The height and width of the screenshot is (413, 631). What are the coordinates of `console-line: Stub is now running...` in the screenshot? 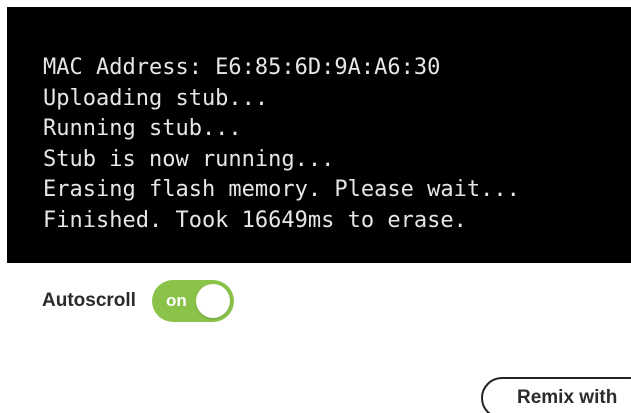 It's located at (189, 159).